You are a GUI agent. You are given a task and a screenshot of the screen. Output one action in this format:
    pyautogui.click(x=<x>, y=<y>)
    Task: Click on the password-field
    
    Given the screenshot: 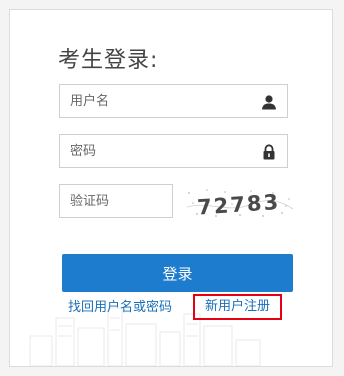 What is the action you would take?
    pyautogui.click(x=173, y=151)
    